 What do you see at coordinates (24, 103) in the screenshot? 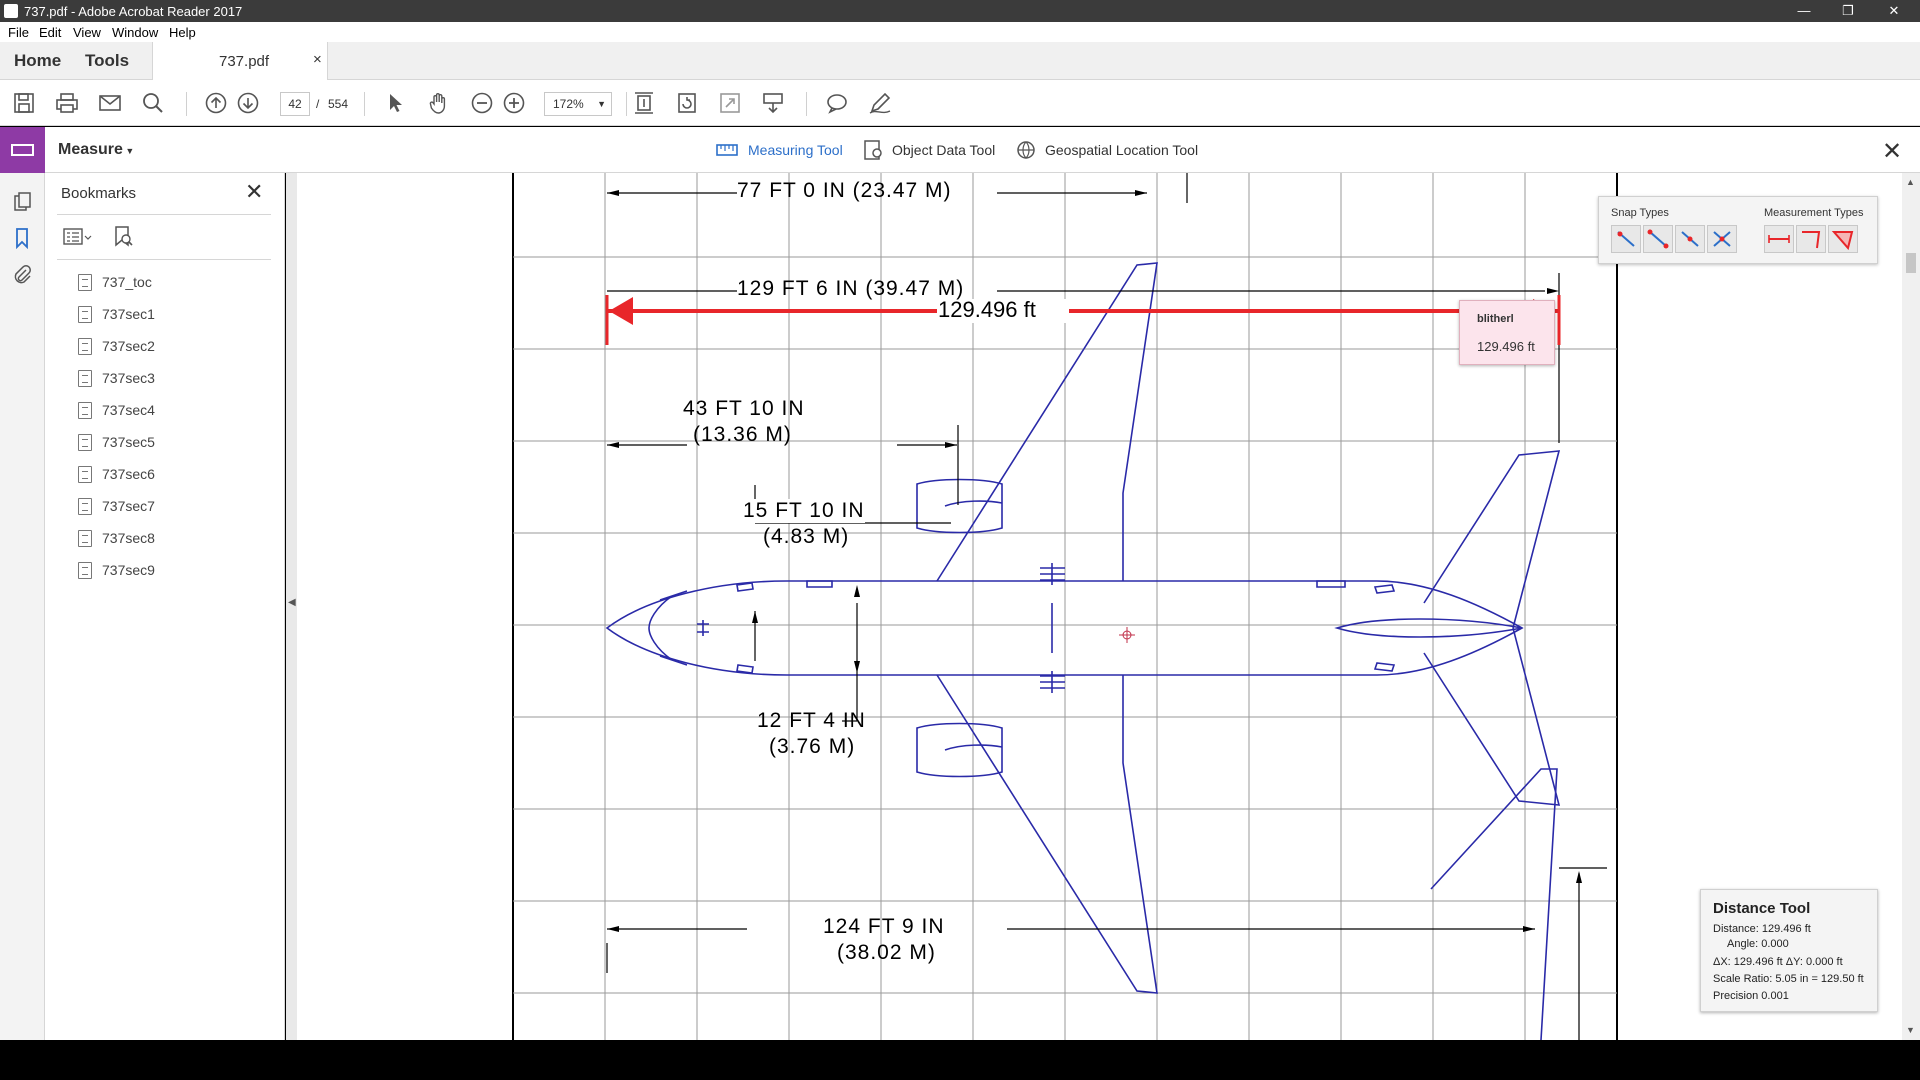
I see `save-icon` at bounding box center [24, 103].